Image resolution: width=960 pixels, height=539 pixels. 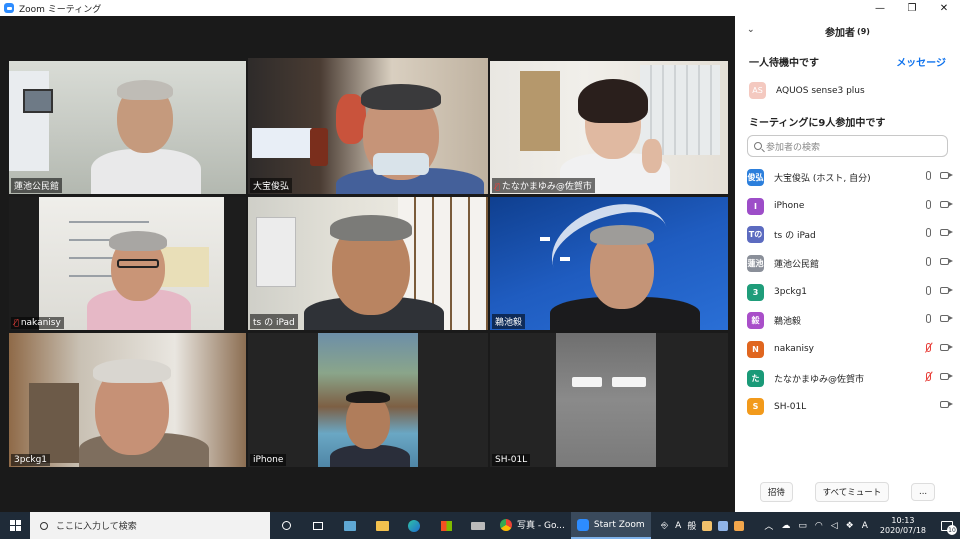 What do you see at coordinates (691, 525) in the screenshot?
I see `ime-kanji: 般` at bounding box center [691, 525].